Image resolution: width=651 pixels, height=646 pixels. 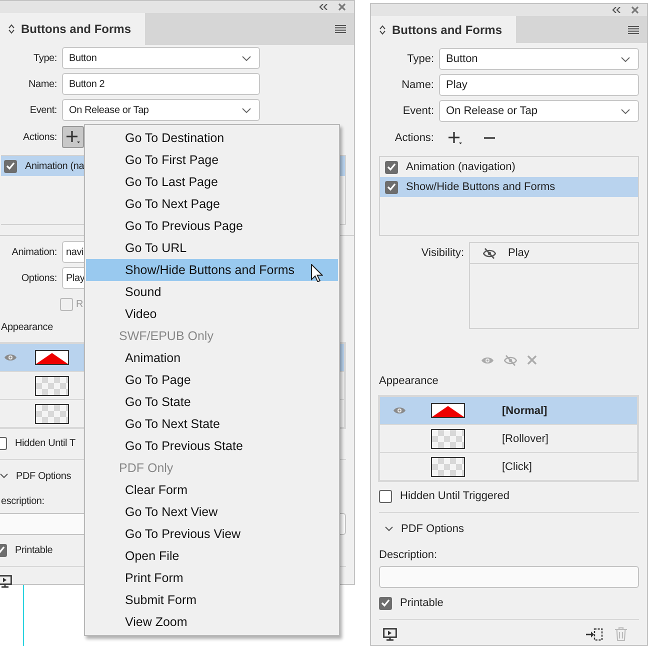 What do you see at coordinates (212, 248) in the screenshot?
I see `menu-item: Go To URL` at bounding box center [212, 248].